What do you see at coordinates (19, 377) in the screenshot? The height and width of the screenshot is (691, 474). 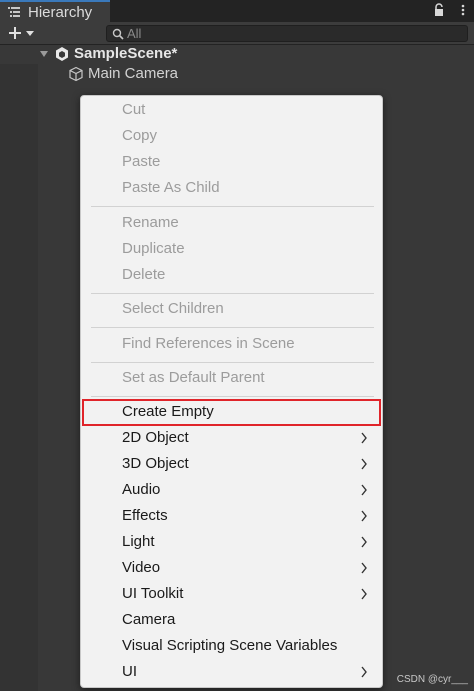 I see `tree-indent-strip` at bounding box center [19, 377].